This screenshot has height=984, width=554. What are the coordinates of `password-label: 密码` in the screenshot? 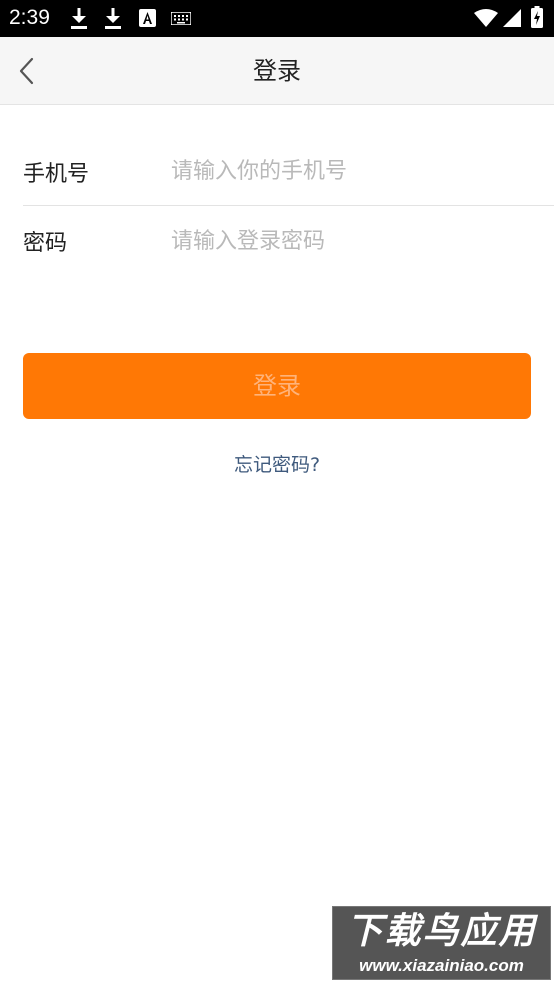 It's located at (45, 243).